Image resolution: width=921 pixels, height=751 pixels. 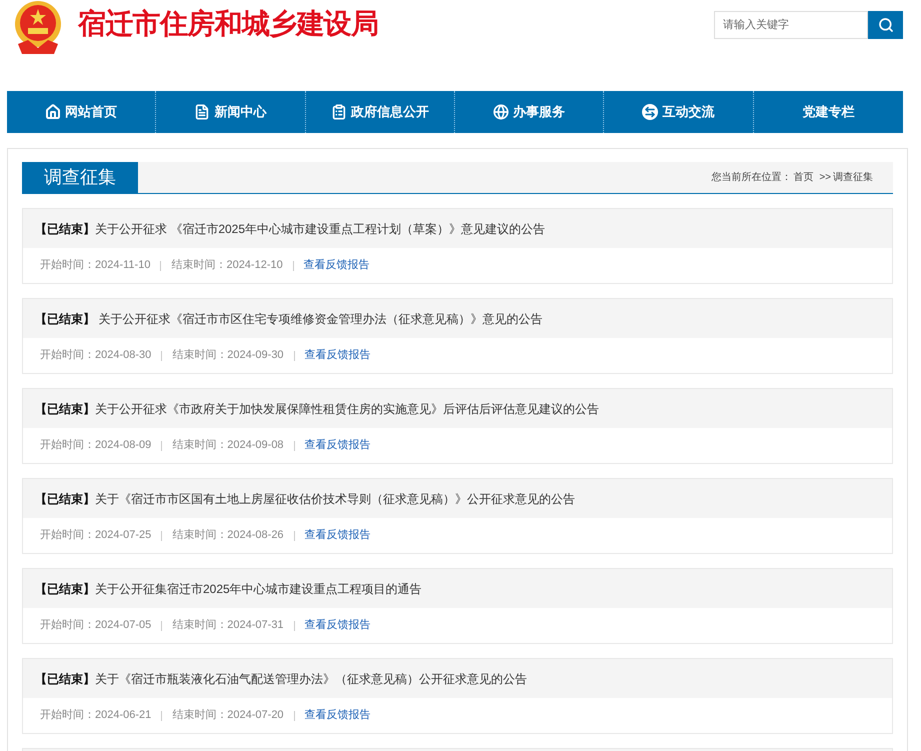 What do you see at coordinates (228, 24) in the screenshot?
I see `site-title: 宿迁市住房和城乡建设局` at bounding box center [228, 24].